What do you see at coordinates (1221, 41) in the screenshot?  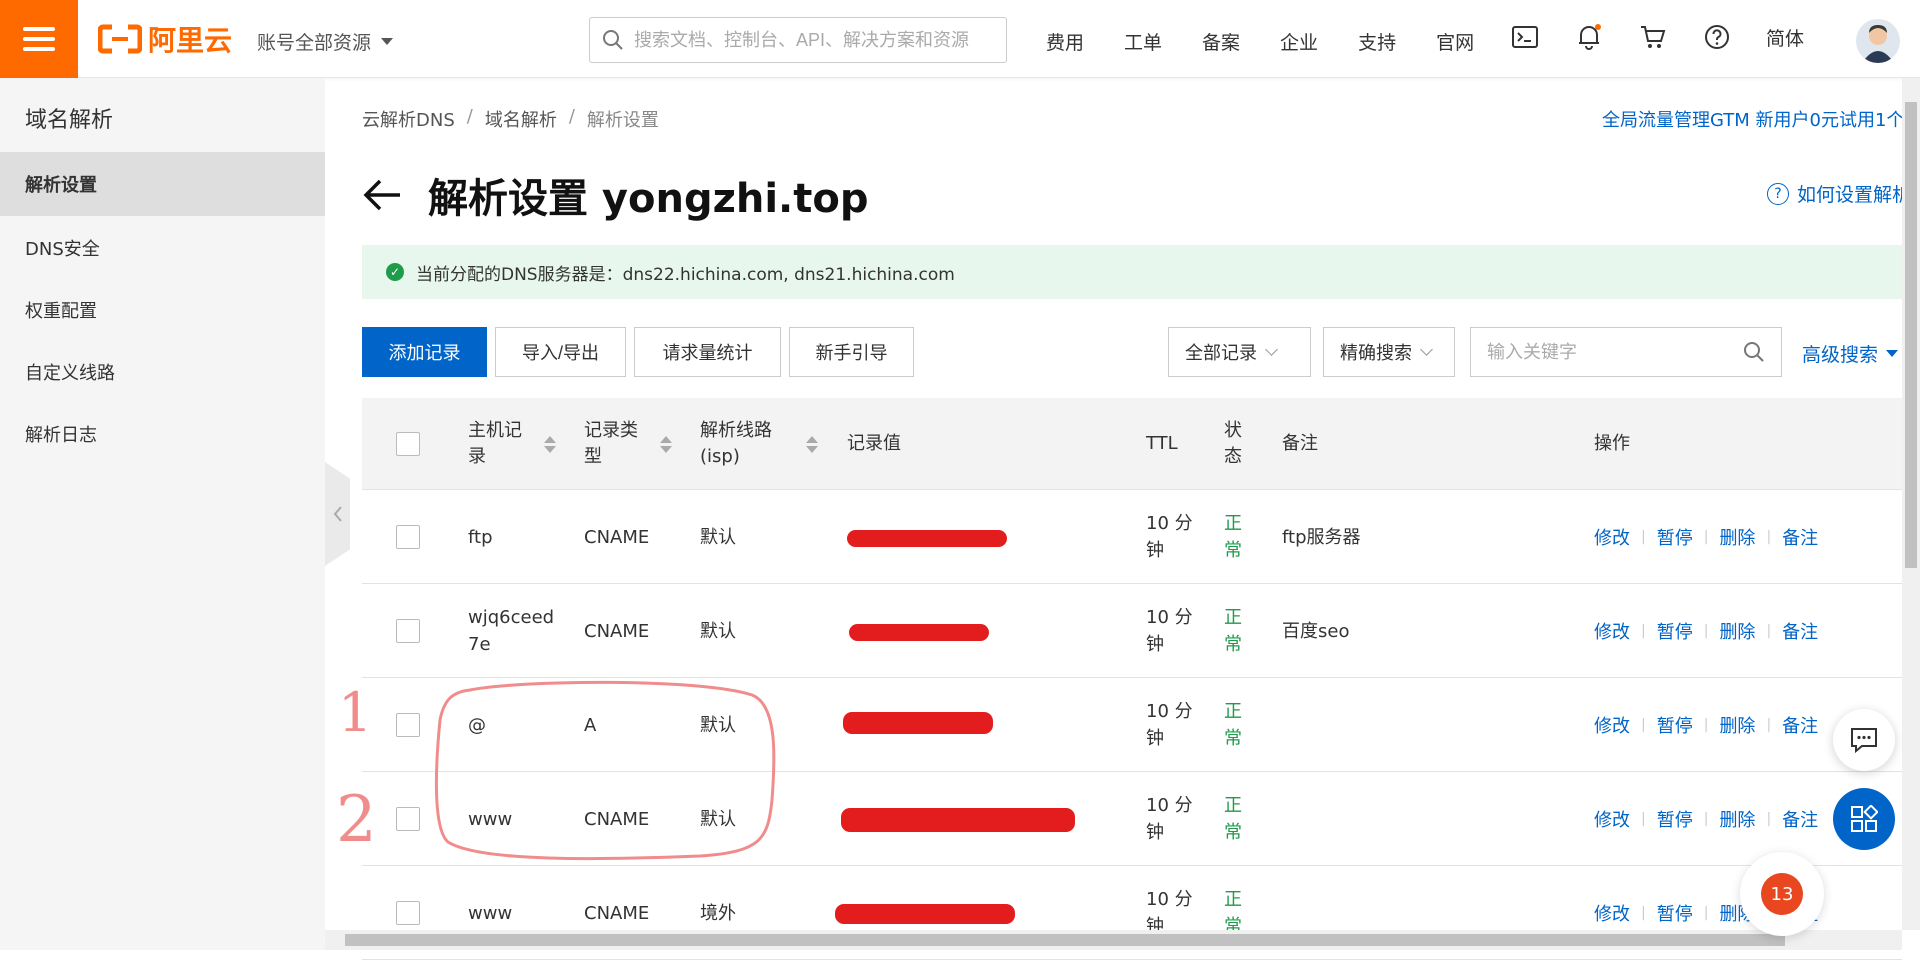 I see `nav-link-icp: 备案` at bounding box center [1221, 41].